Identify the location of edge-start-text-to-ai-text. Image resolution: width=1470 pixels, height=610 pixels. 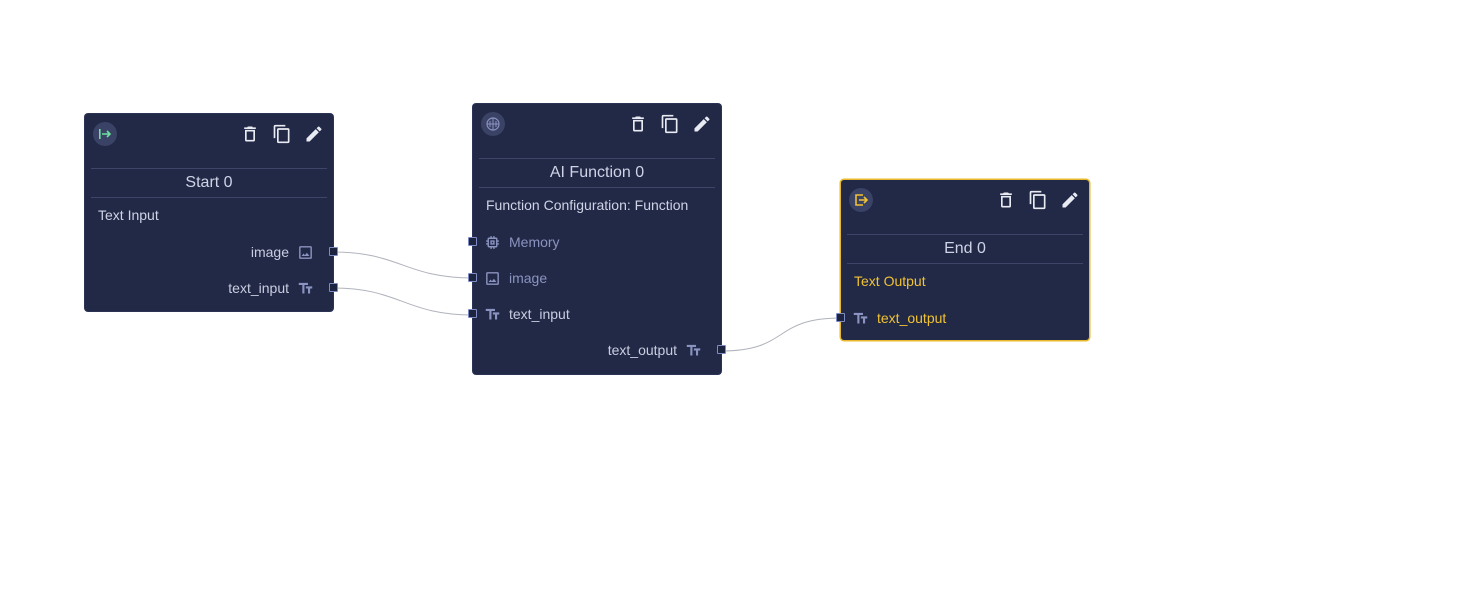
(403, 301).